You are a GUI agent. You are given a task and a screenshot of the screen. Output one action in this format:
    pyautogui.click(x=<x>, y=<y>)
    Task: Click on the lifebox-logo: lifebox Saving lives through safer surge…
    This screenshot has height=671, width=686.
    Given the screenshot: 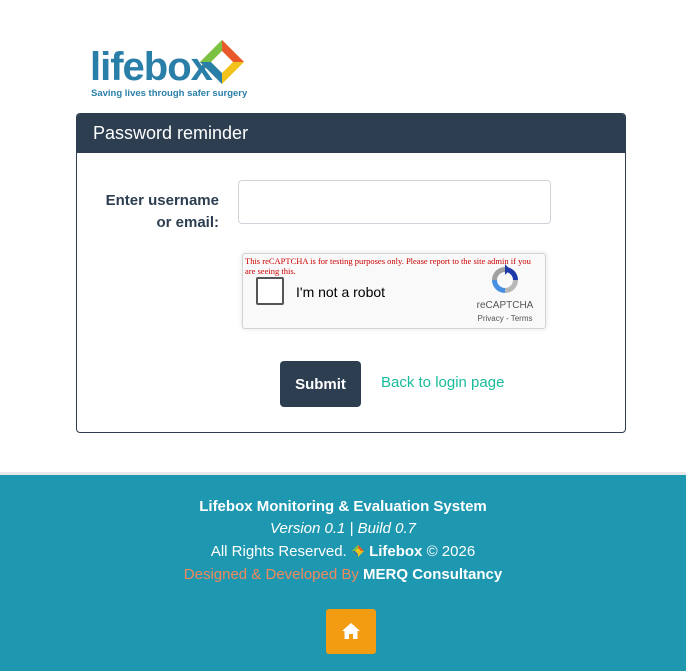 What is the action you would take?
    pyautogui.click(x=170, y=69)
    